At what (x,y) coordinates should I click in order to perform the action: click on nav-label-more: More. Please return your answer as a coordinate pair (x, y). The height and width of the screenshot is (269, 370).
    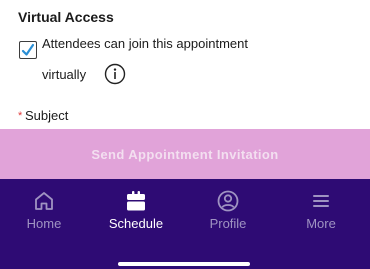
    Looking at the image, I should click on (321, 223).